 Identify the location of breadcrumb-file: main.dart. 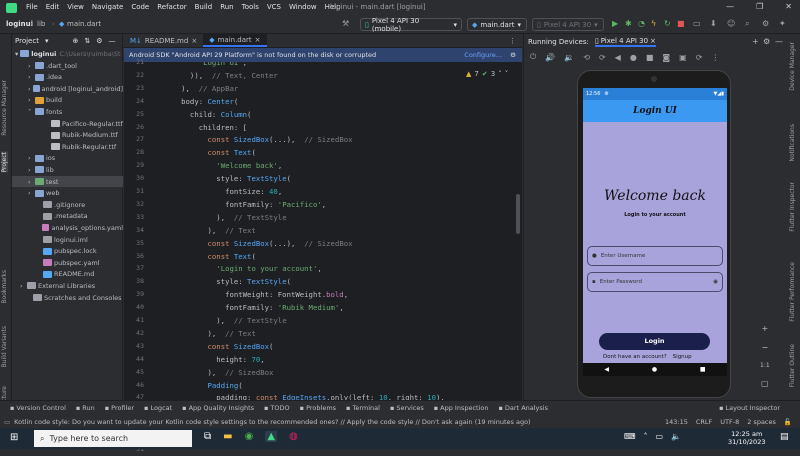
(84, 24).